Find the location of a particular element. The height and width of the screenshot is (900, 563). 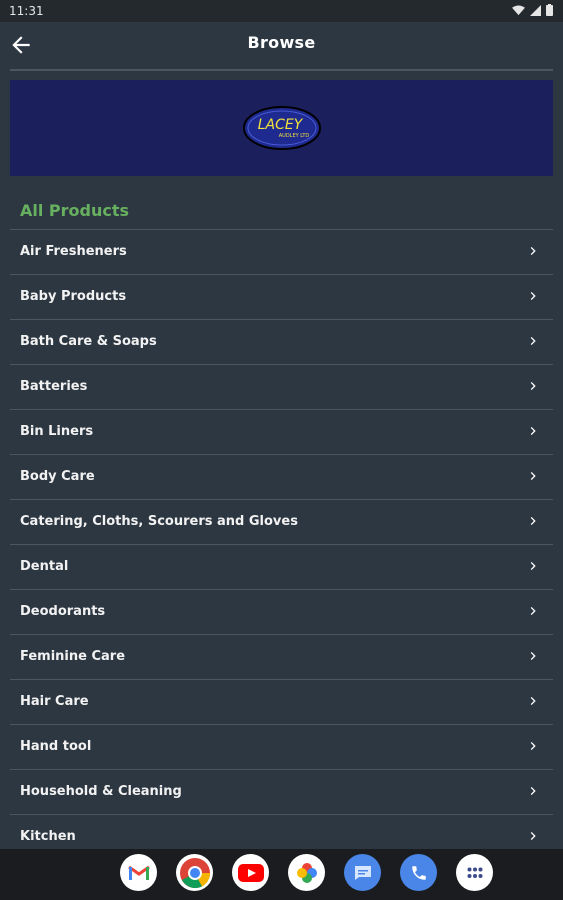

category-row: Bin Liners is located at coordinates (281, 431).